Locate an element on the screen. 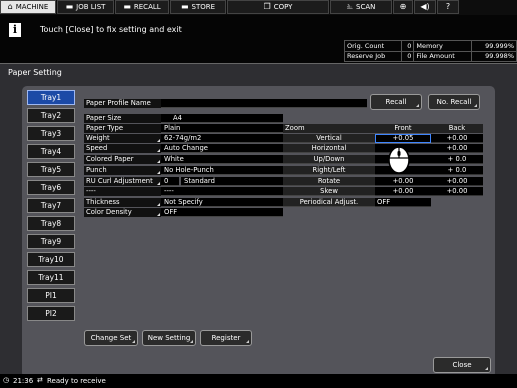  register-button: Register is located at coordinates (226, 338).